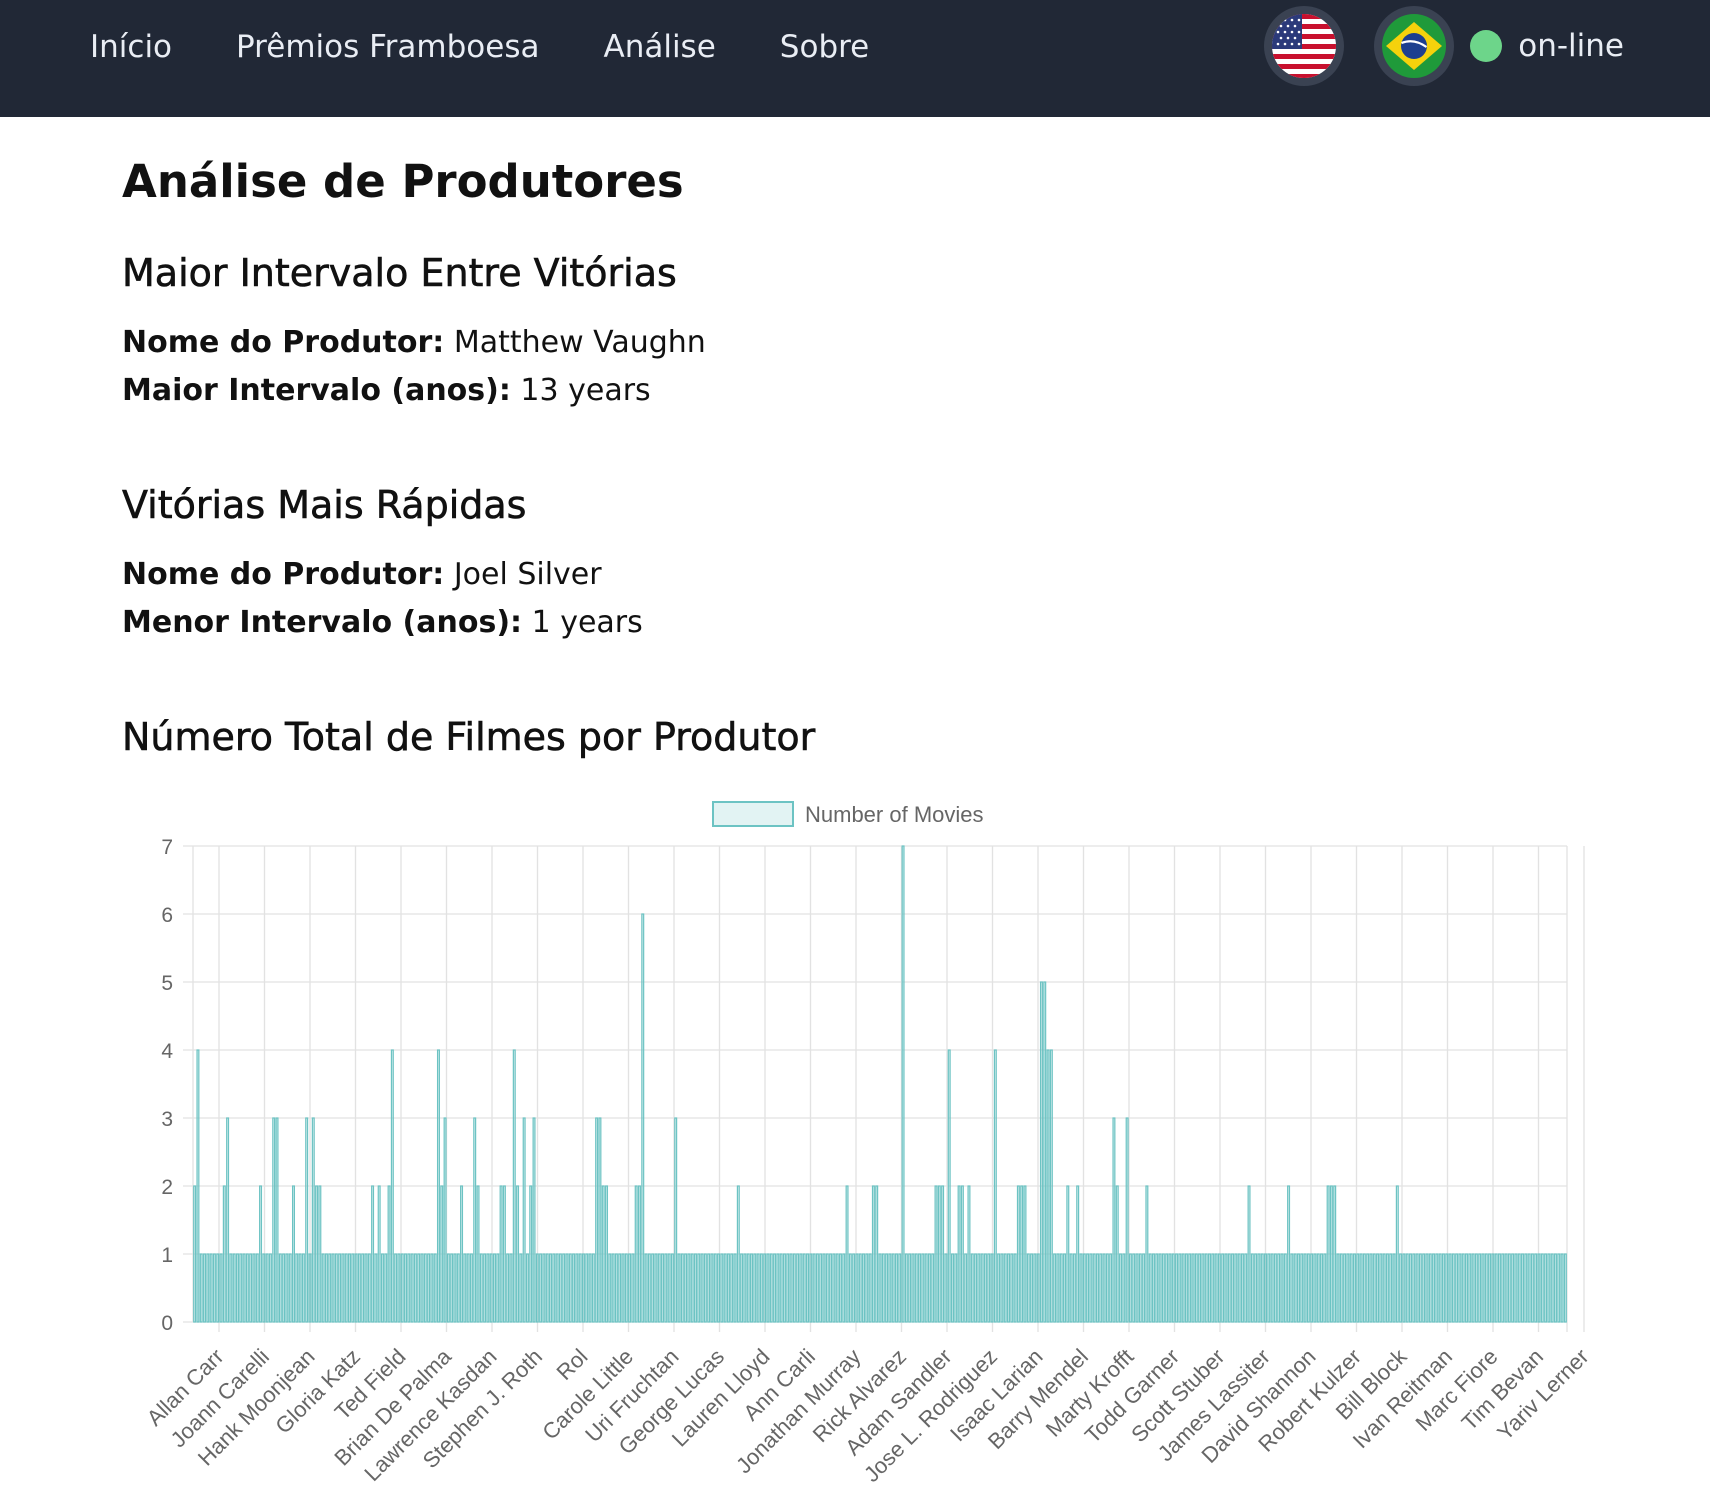  What do you see at coordinates (324, 505) in the screenshot?
I see `min-interval-heading: Vitórias Mais Rápidas` at bounding box center [324, 505].